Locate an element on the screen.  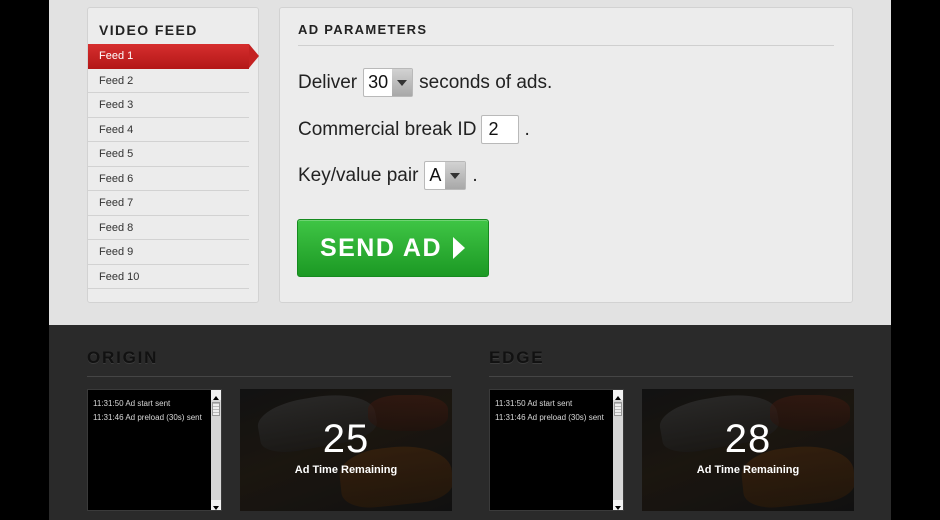
origin-divider is located at coordinates (269, 376).